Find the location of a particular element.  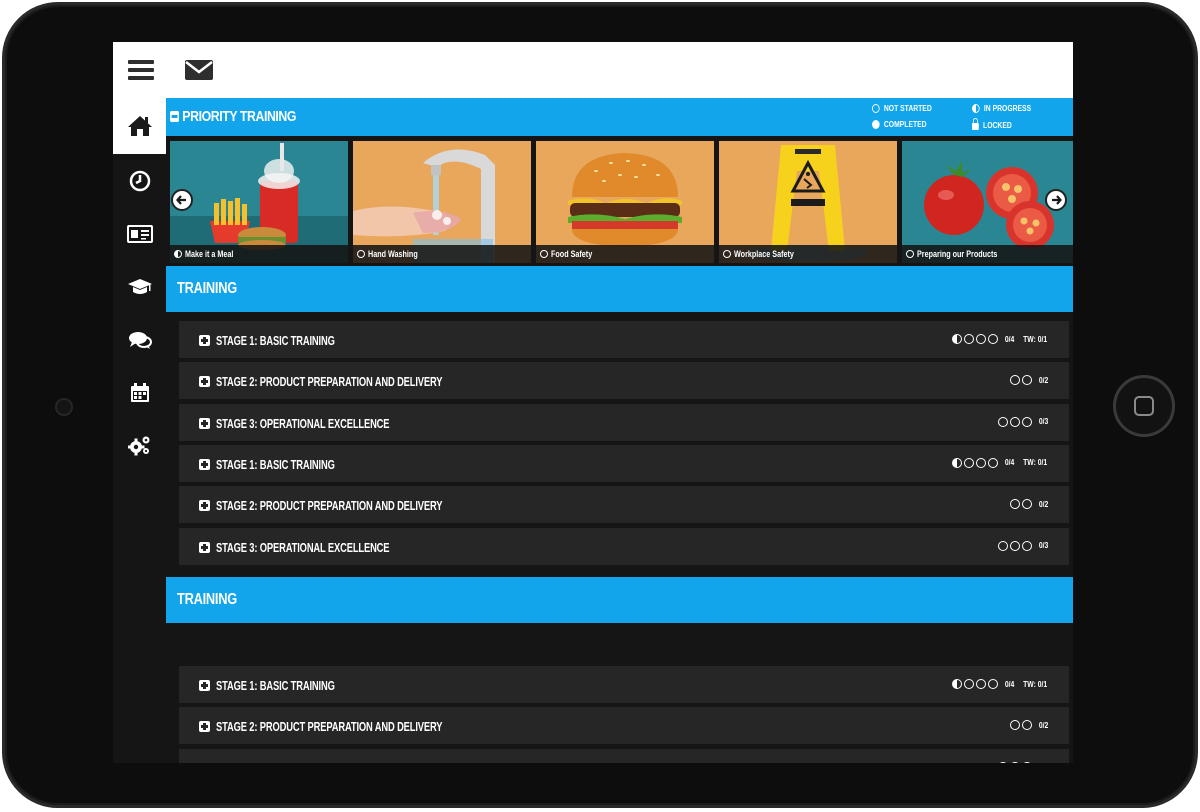

legend-in-progress: IN PROGRESS is located at coordinates (1001, 108).